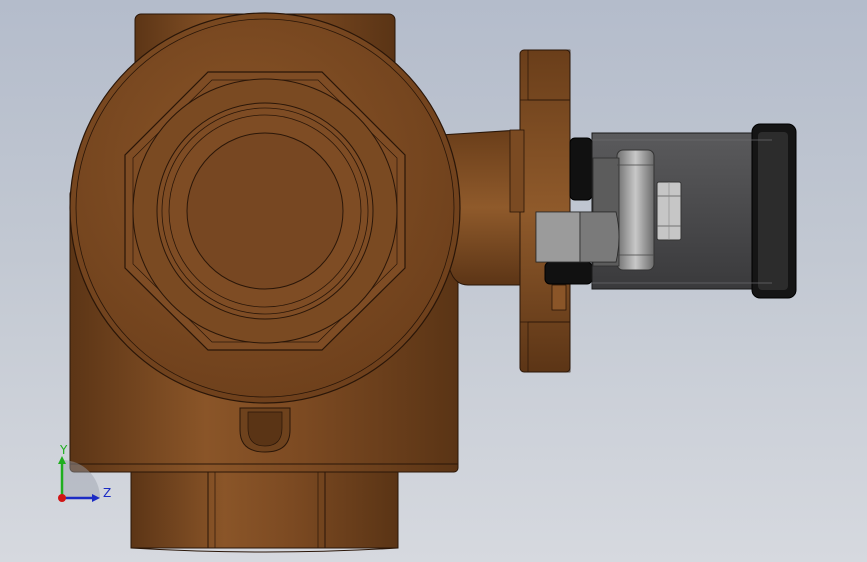 The image size is (867, 562). I want to click on bottom-hex-connector, so click(264, 512).